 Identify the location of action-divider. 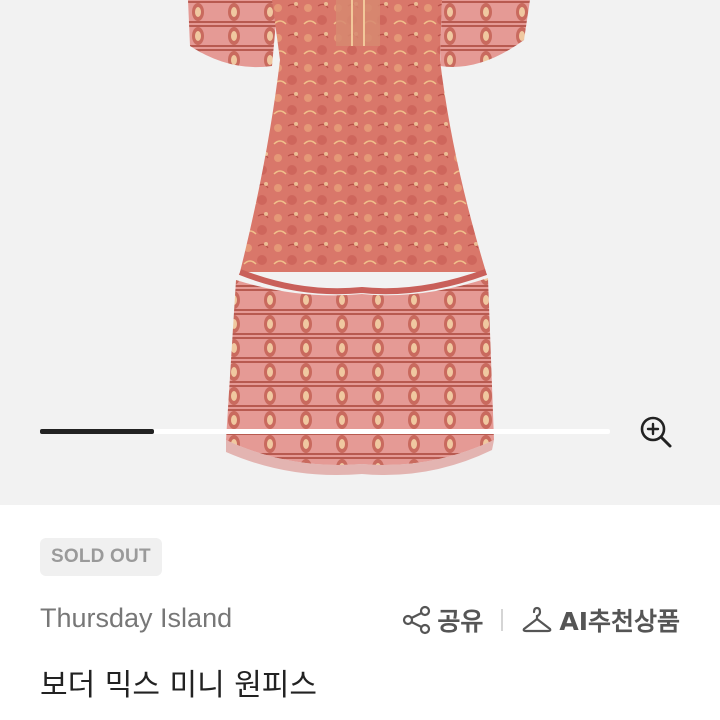
(502, 620).